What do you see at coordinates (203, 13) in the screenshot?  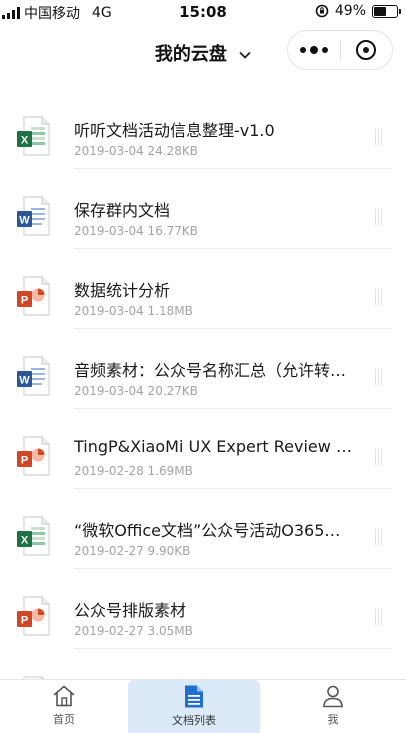 I see `status-bar: 中国移动 4G 15:08 49%` at bounding box center [203, 13].